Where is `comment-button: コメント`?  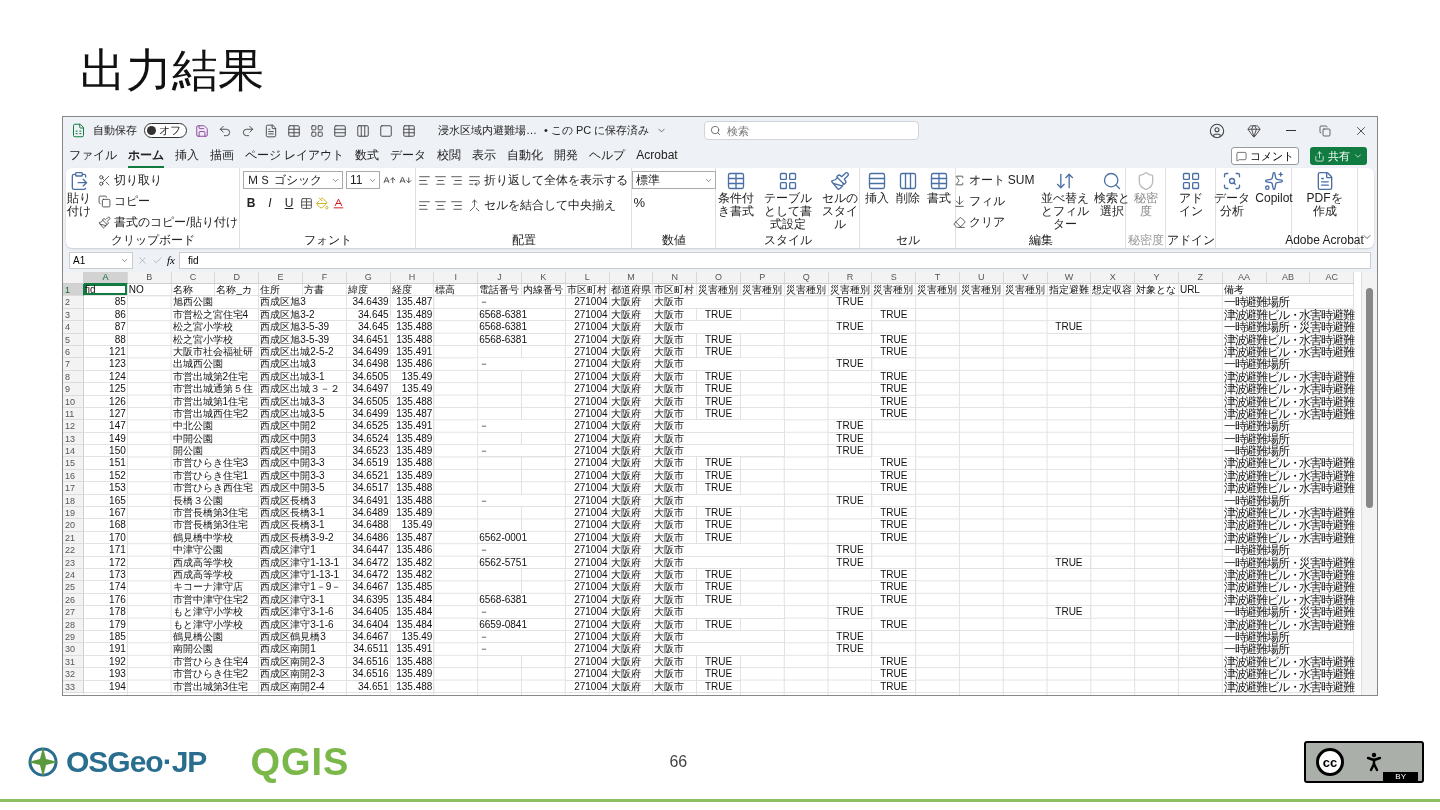
comment-button: コメント is located at coordinates (1265, 156).